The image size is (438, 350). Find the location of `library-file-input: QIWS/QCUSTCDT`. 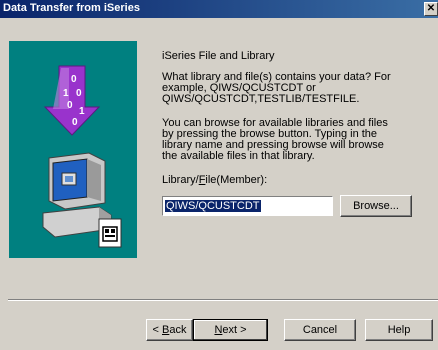

library-file-input: QIWS/QCUSTCDT is located at coordinates (247, 206).